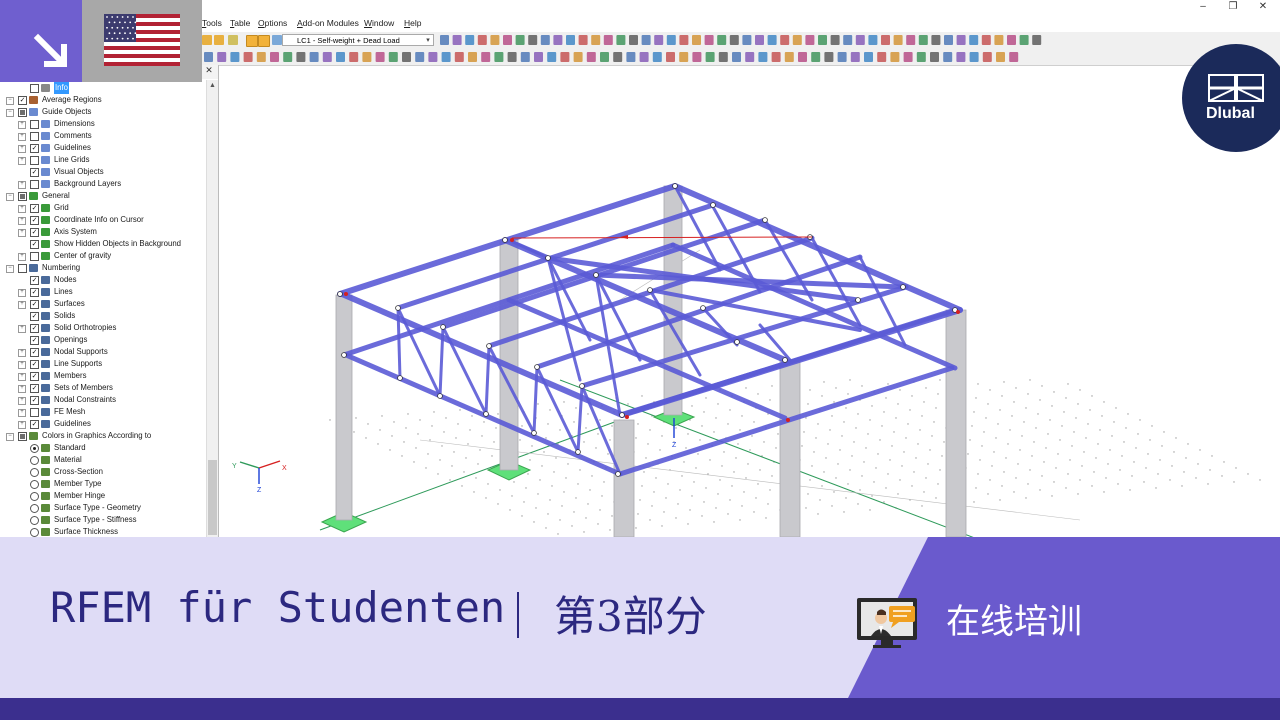 This screenshot has height=720, width=1280. What do you see at coordinates (102, 531) in the screenshot?
I see `tree-item: Surface Thickness` at bounding box center [102, 531].